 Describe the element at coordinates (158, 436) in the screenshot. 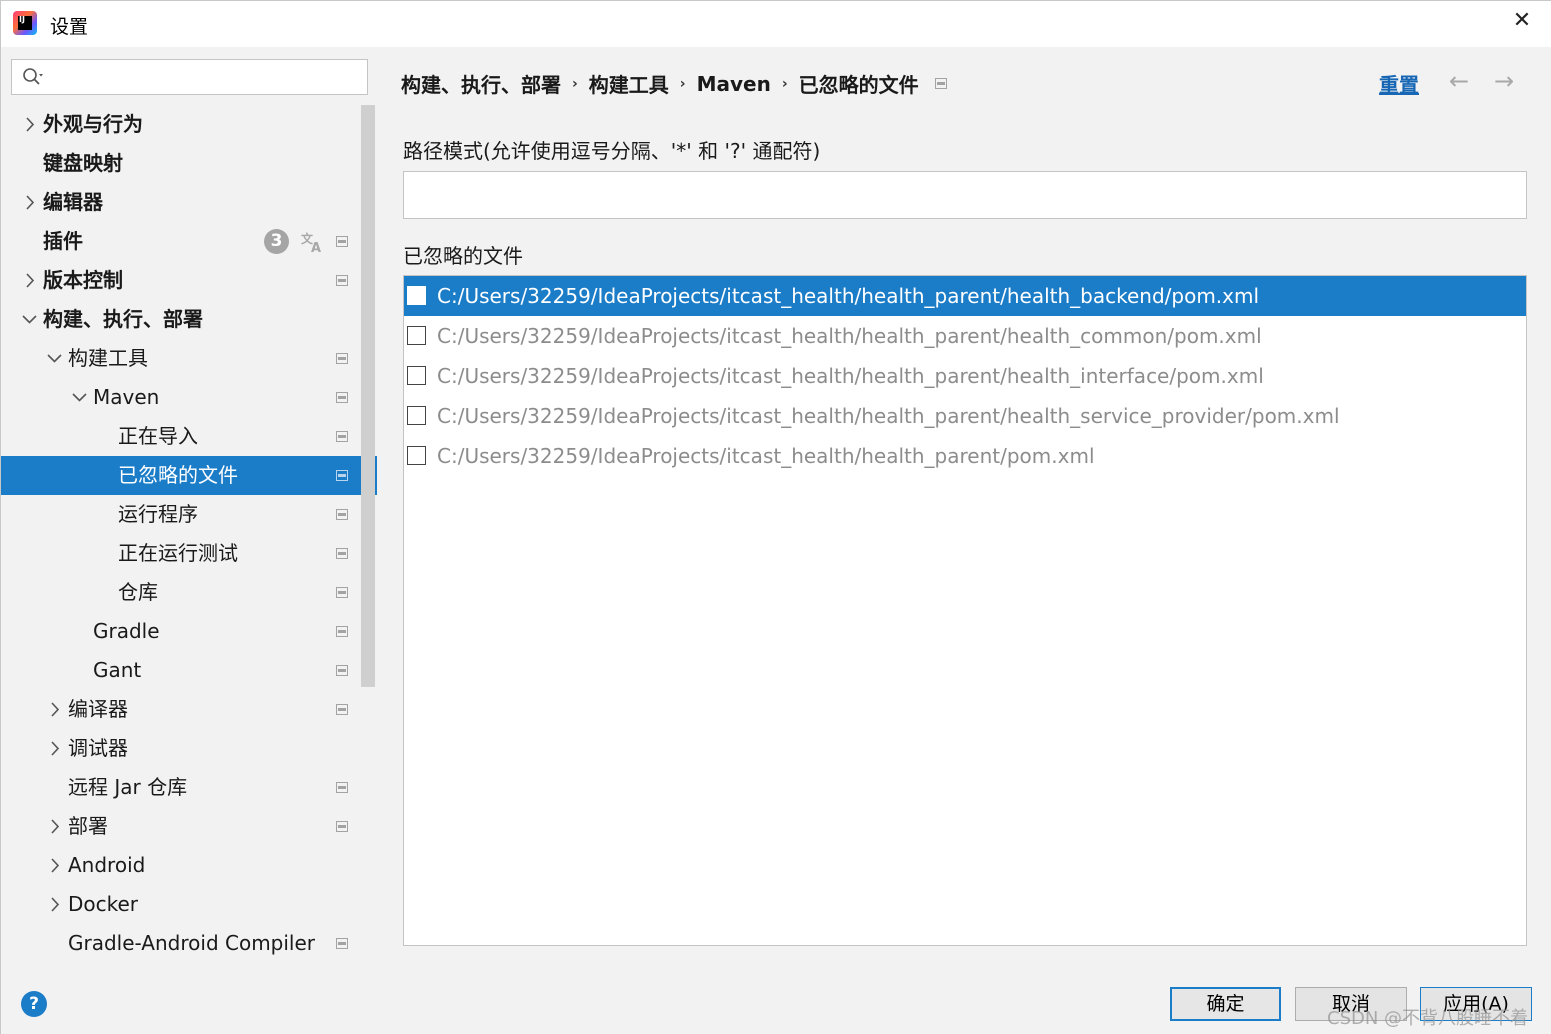

I see `sidebar-item-label: 正在导入` at that location.